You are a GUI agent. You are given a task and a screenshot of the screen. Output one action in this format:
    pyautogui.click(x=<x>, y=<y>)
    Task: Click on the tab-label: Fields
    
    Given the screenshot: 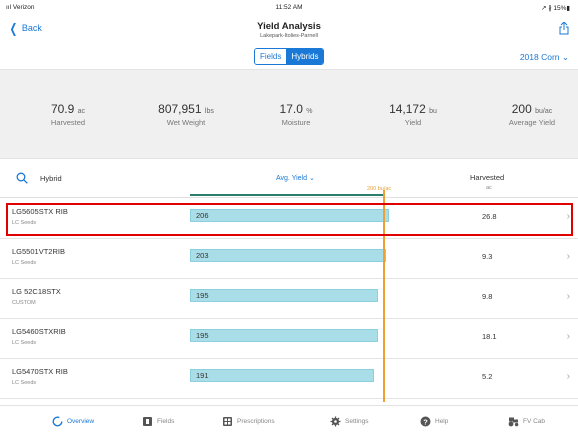 What is the action you would take?
    pyautogui.click(x=166, y=421)
    